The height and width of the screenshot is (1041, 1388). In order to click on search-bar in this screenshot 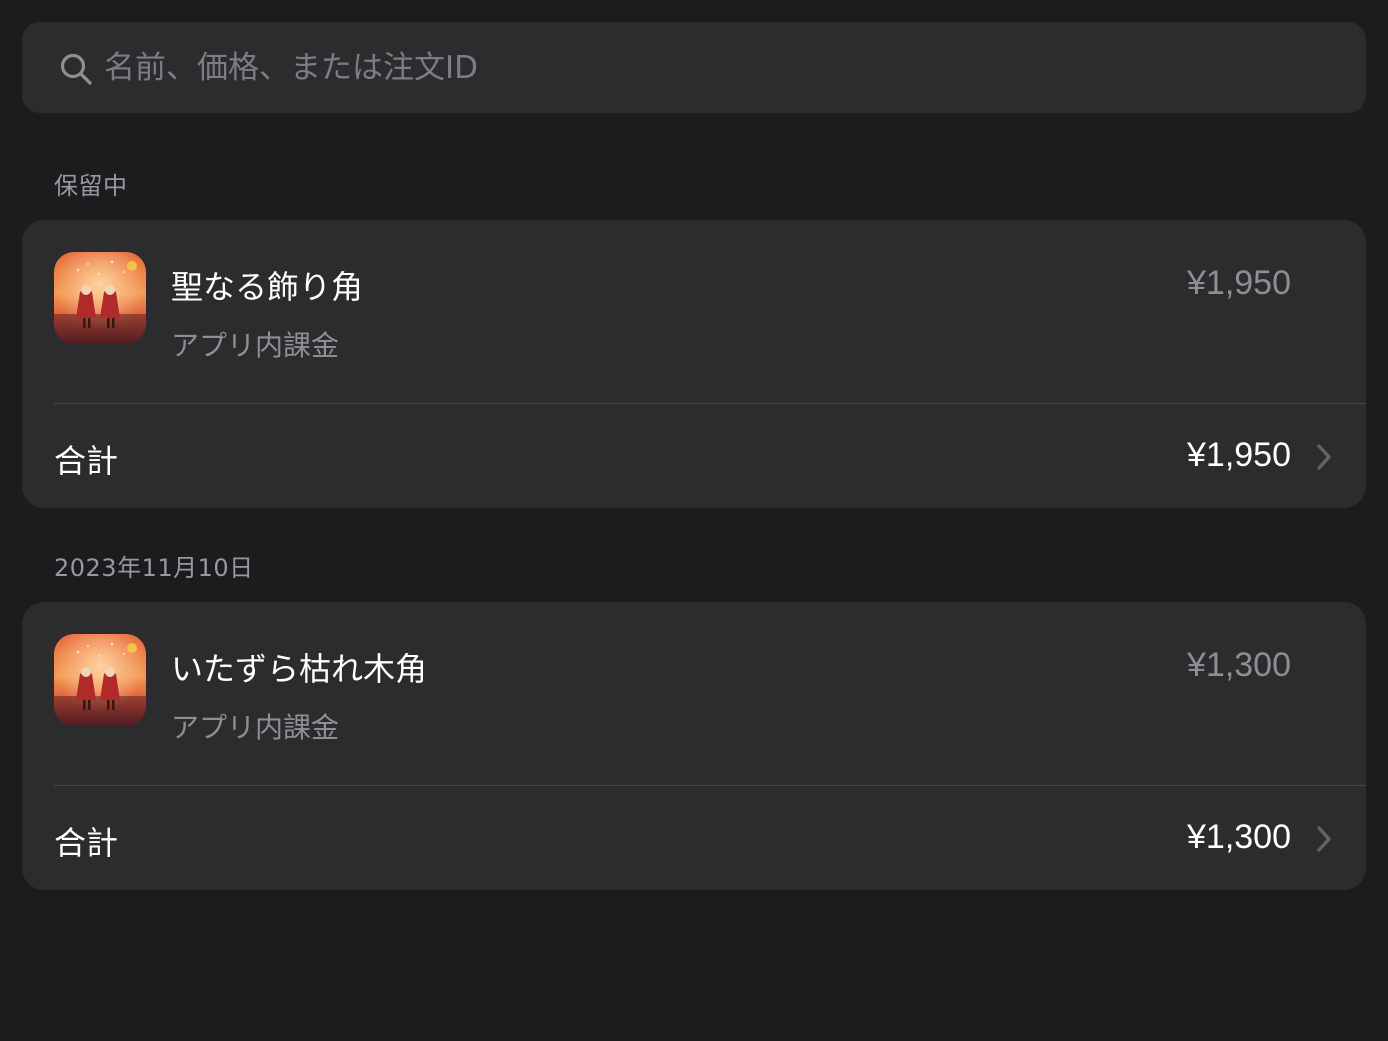, I will do `click(694, 67)`.